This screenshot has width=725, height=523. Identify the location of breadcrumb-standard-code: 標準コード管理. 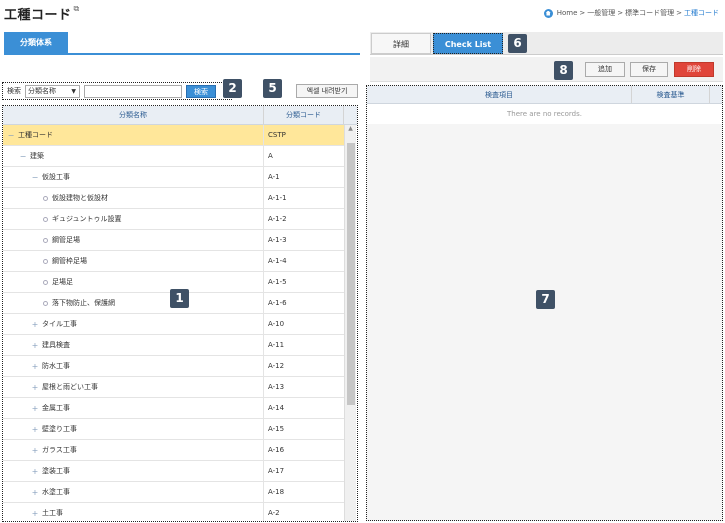
(649, 13).